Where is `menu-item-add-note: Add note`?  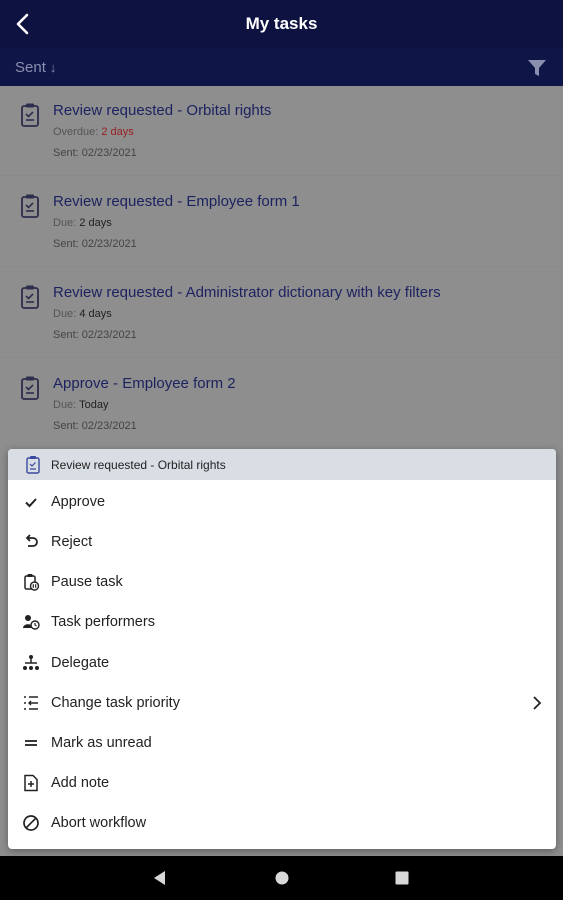 menu-item-add-note: Add note is located at coordinates (282, 783).